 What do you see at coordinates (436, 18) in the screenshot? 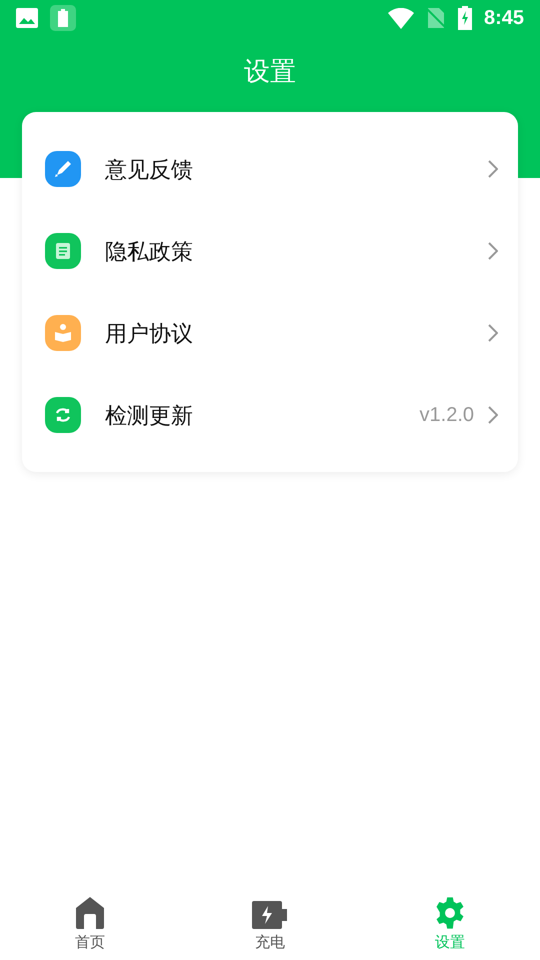
I see `no-sim-icon` at bounding box center [436, 18].